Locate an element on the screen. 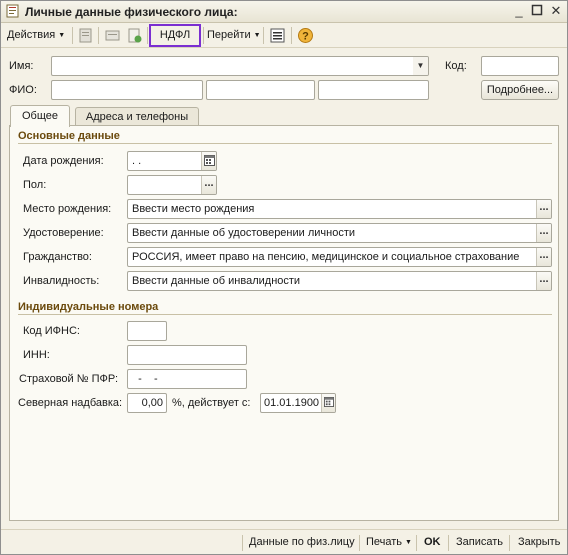 The height and width of the screenshot is (555, 568). list-icon is located at coordinates (277, 35).